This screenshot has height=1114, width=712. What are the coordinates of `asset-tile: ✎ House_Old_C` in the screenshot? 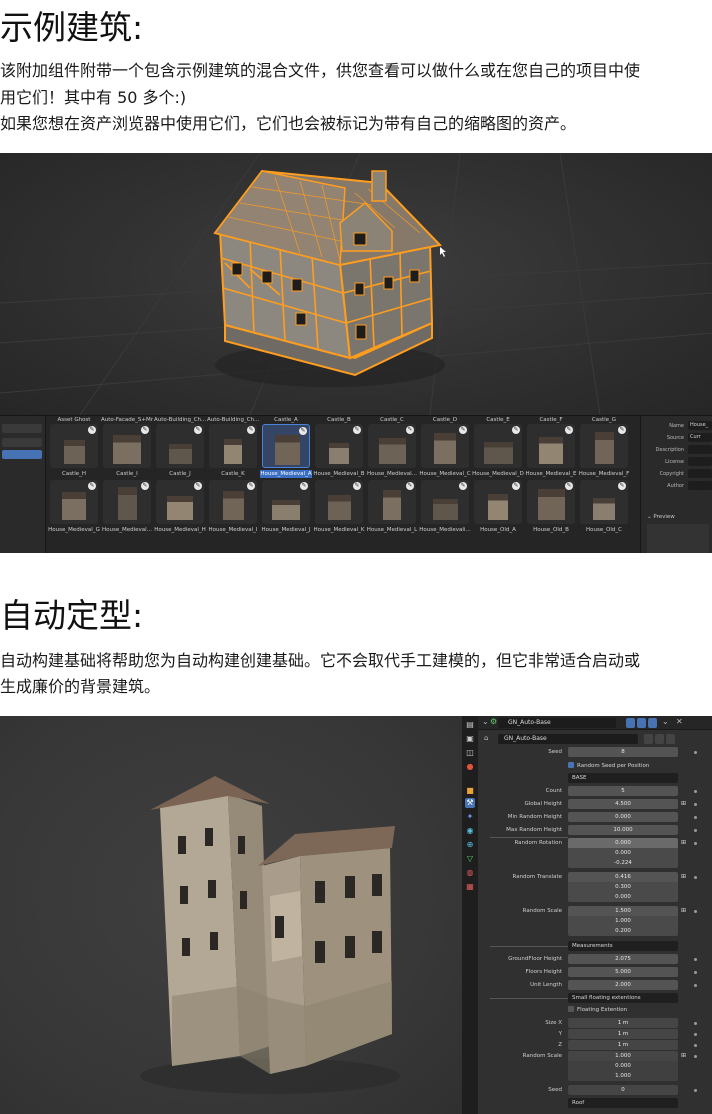 It's located at (604, 507).